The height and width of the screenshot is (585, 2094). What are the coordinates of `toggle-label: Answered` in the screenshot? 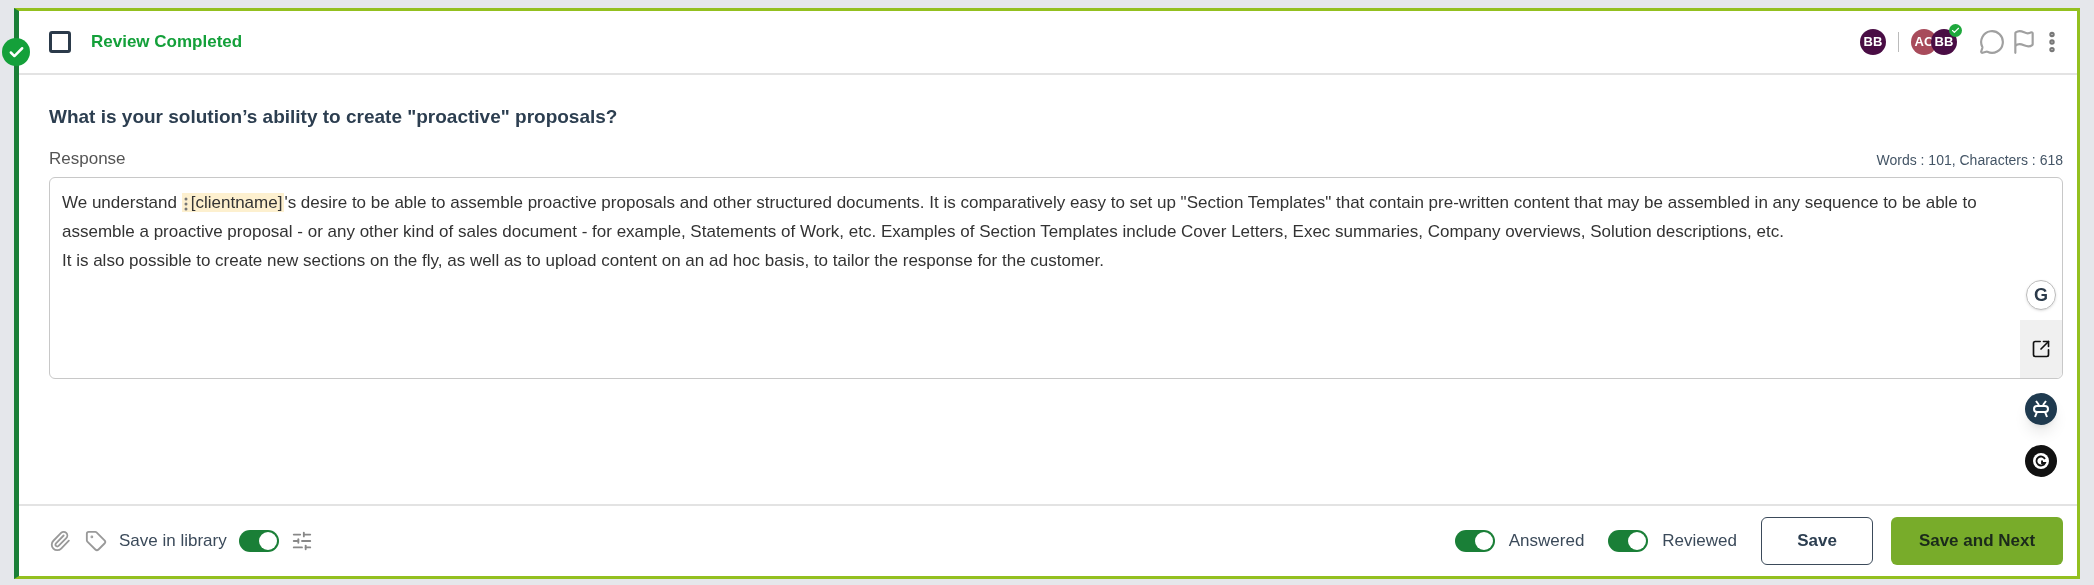 It's located at (1546, 541).